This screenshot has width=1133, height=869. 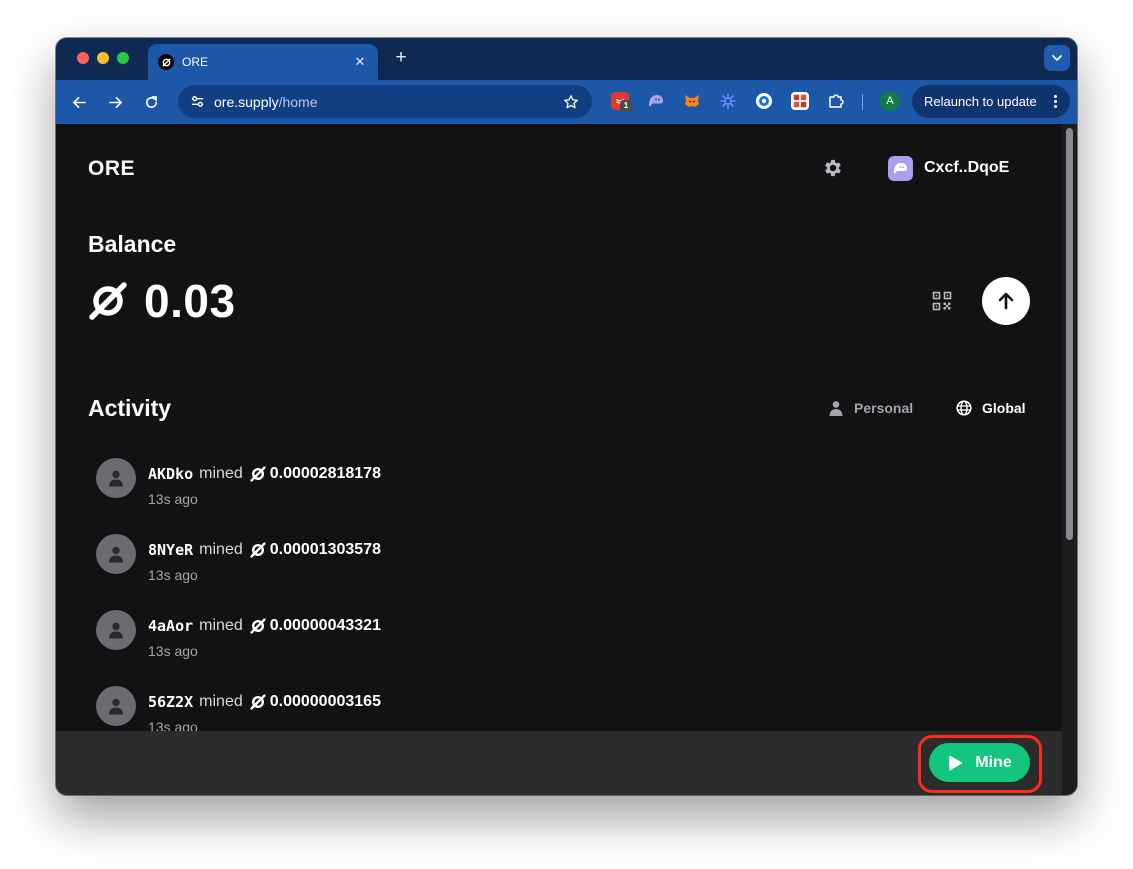 What do you see at coordinates (862, 102) in the screenshot?
I see `toolbar-separator` at bounding box center [862, 102].